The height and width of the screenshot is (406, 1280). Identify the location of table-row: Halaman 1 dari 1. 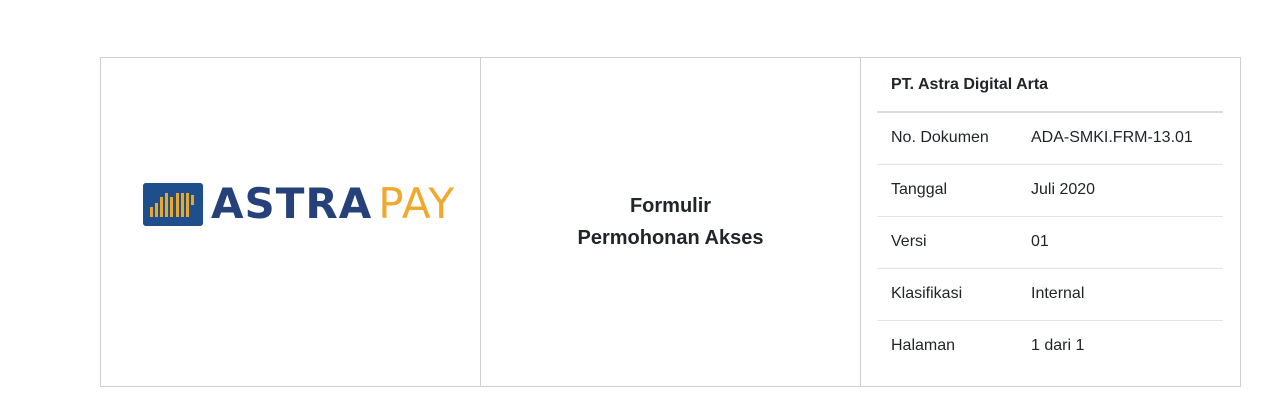
(1050, 346).